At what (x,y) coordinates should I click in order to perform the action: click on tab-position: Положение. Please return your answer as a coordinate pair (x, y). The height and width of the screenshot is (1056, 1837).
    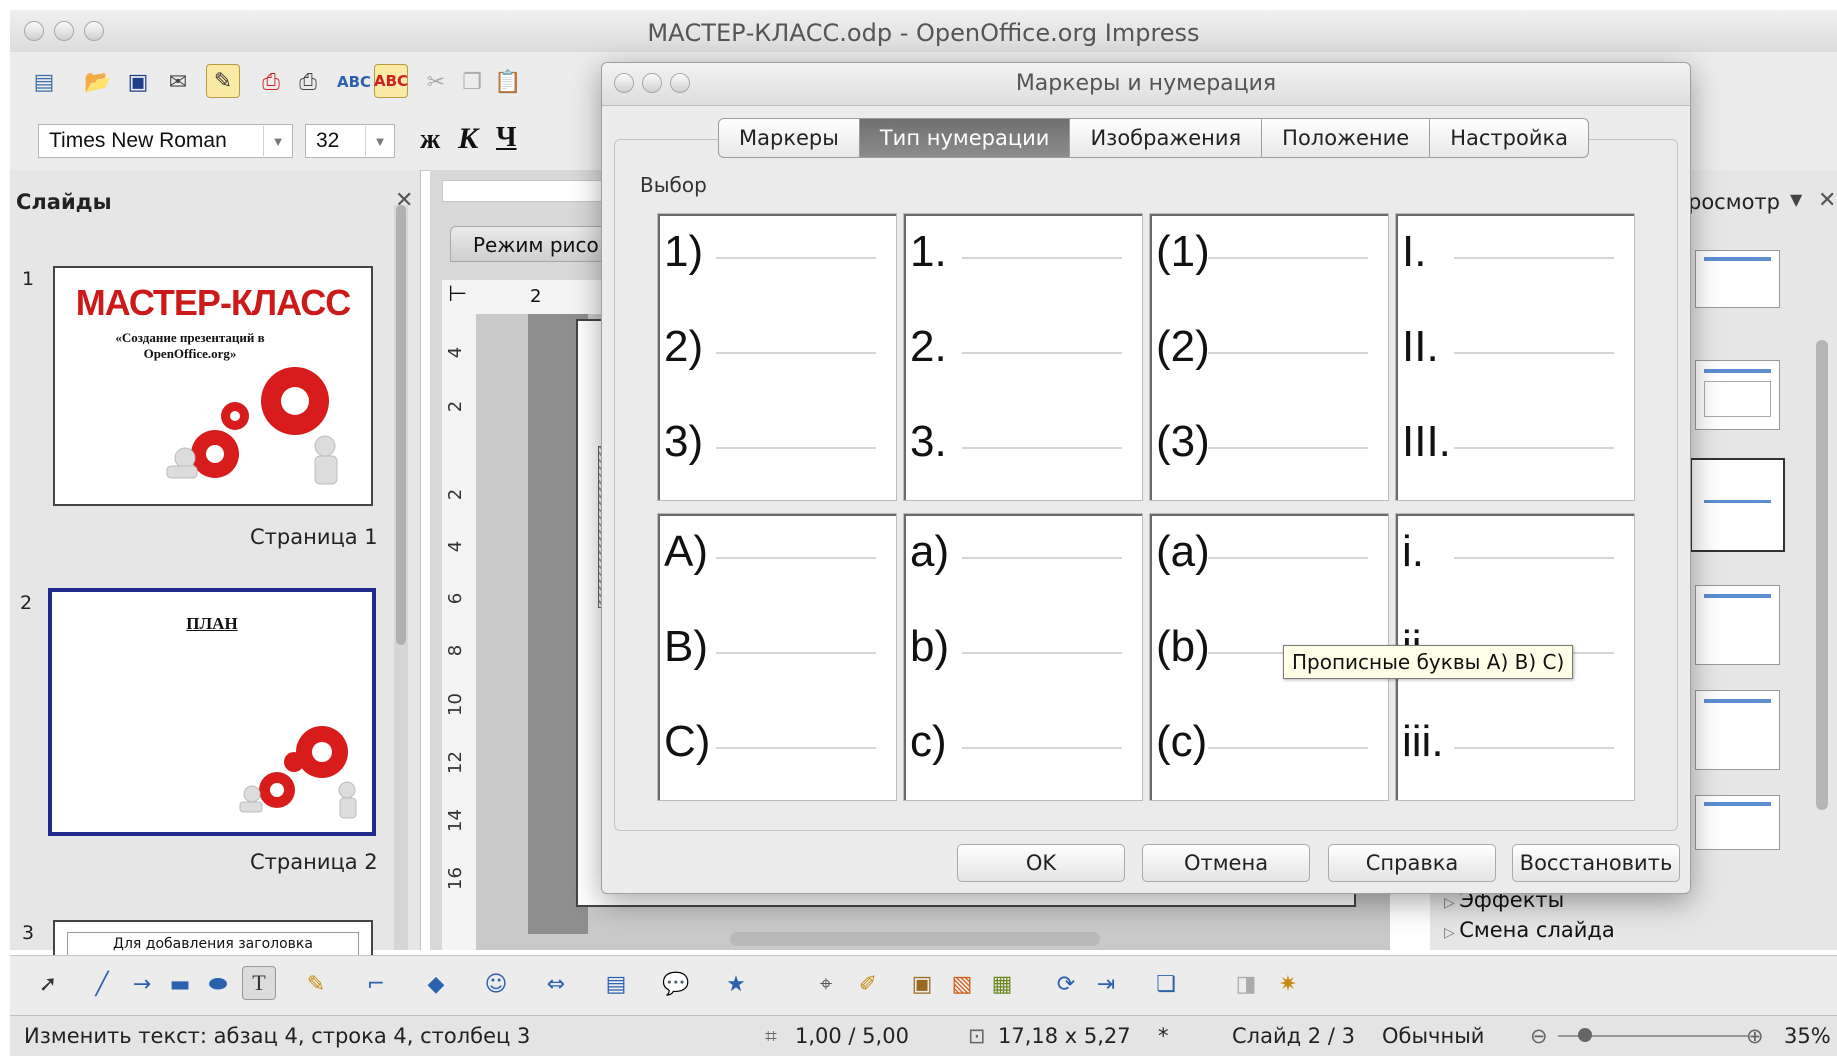
    Looking at the image, I should click on (1346, 138).